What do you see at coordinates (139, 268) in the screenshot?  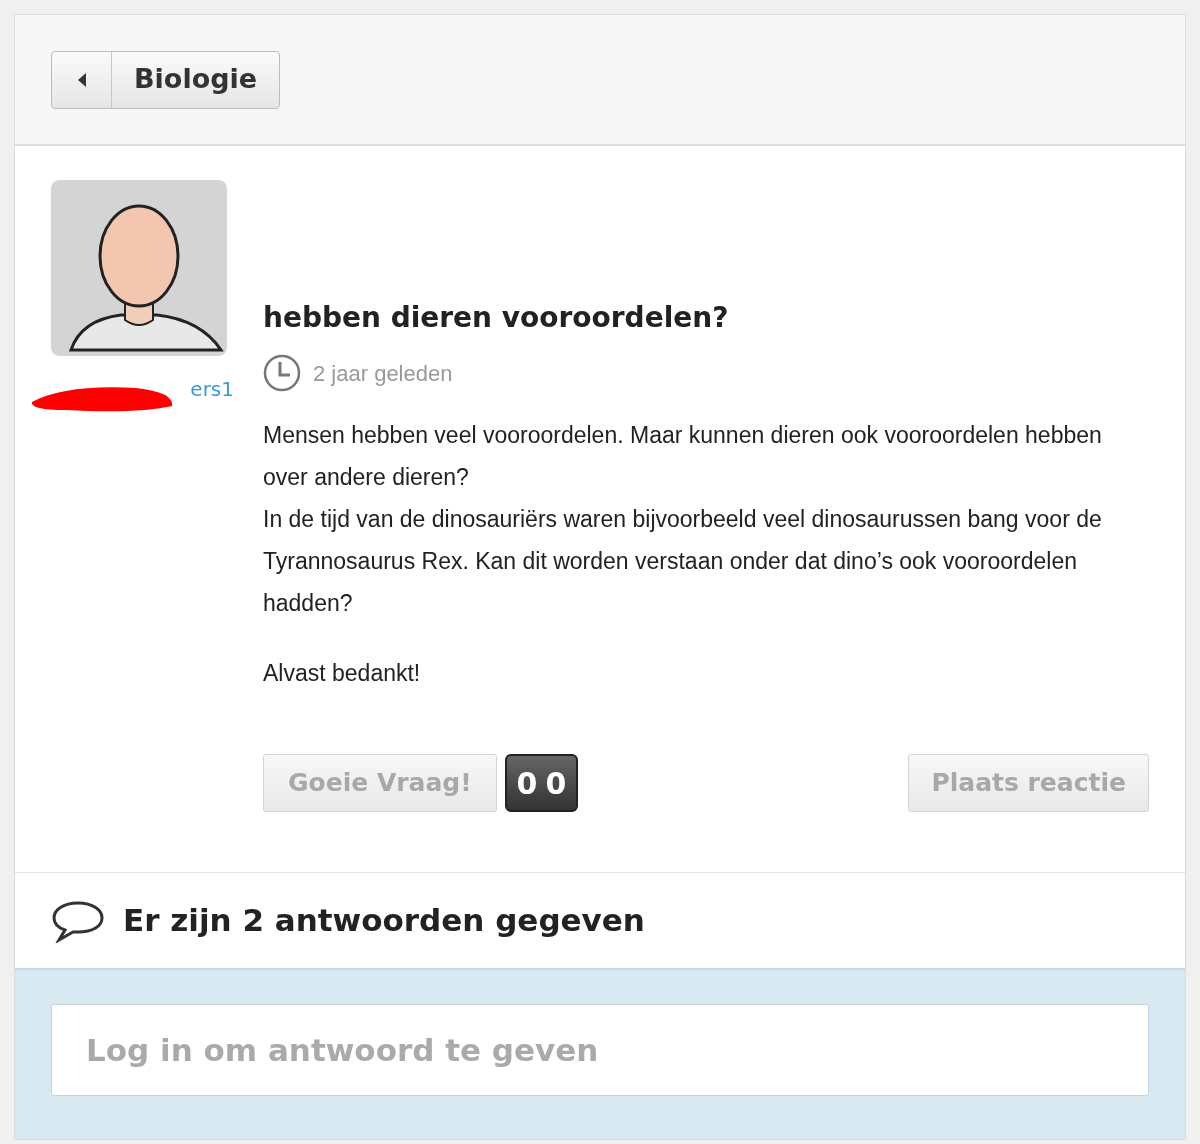 I see `avatar-icon` at bounding box center [139, 268].